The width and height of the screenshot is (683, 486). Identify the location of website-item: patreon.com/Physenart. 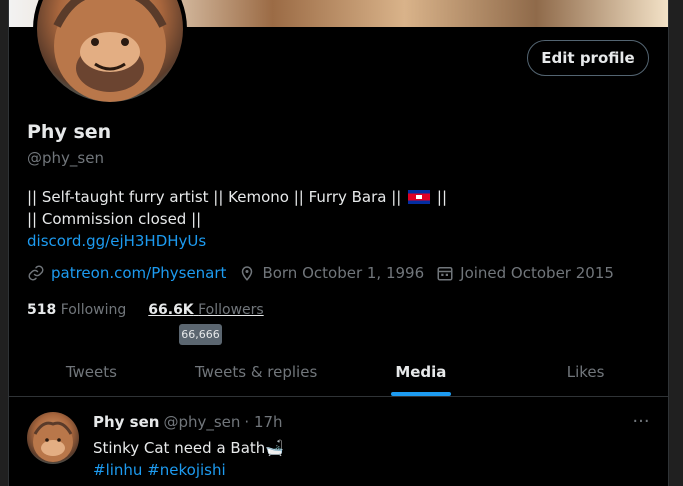
(126, 273).